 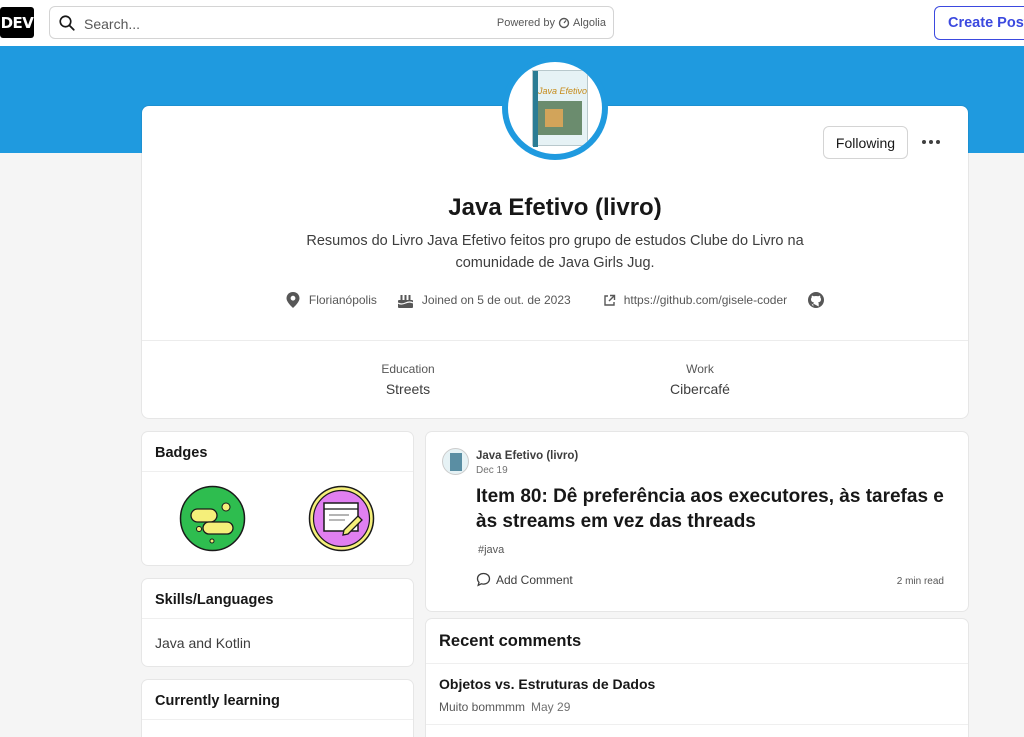 I want to click on article-author: Java Efetivo (livro), so click(x=527, y=456).